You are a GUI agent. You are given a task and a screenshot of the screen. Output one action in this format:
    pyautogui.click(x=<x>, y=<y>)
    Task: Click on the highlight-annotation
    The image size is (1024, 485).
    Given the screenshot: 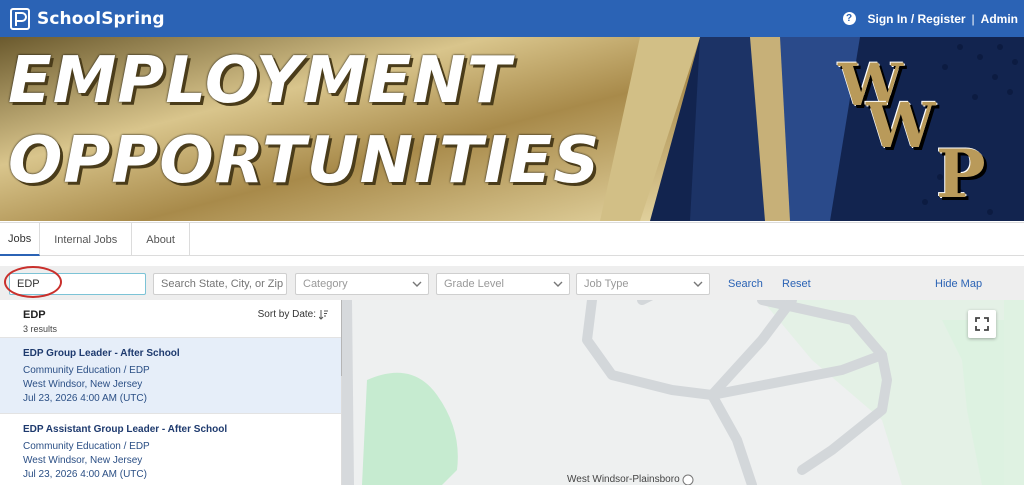 What is the action you would take?
    pyautogui.click(x=33, y=282)
    